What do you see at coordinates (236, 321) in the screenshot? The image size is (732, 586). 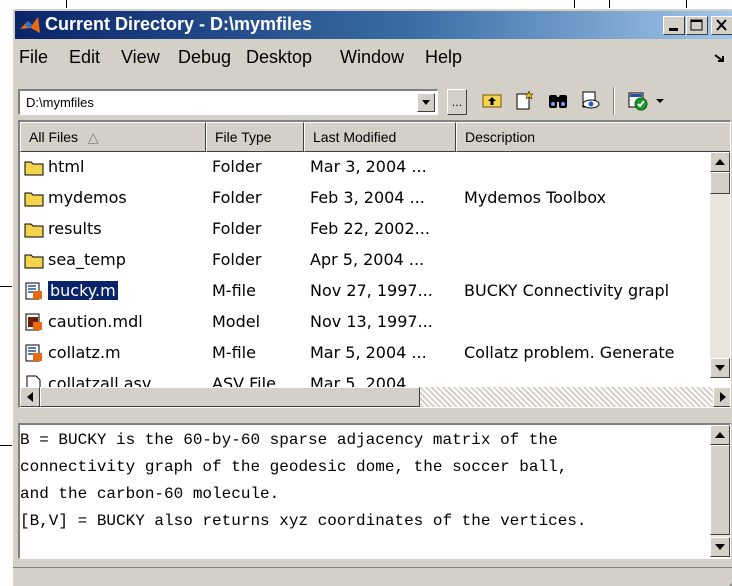 I see `file-type: Model` at bounding box center [236, 321].